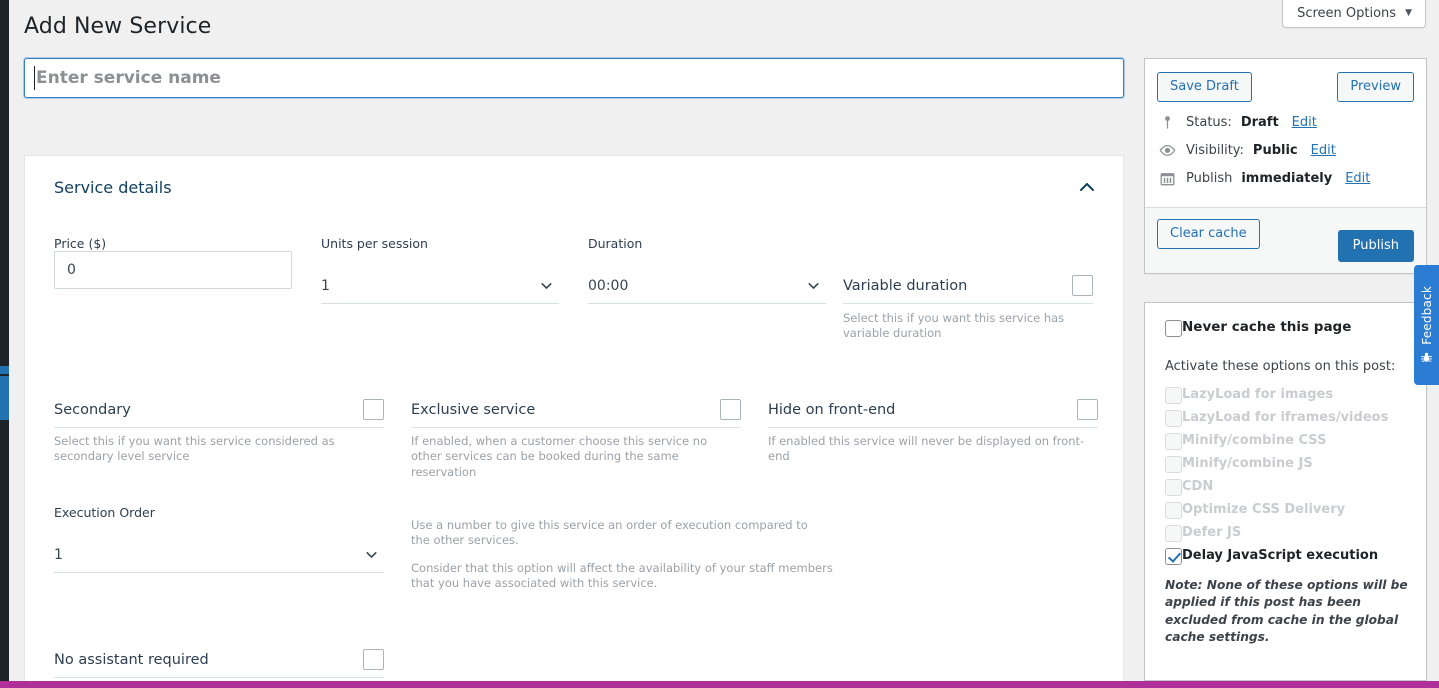 Image resolution: width=1439 pixels, height=688 pixels. What do you see at coordinates (1167, 122) in the screenshot?
I see `pin-icon` at bounding box center [1167, 122].